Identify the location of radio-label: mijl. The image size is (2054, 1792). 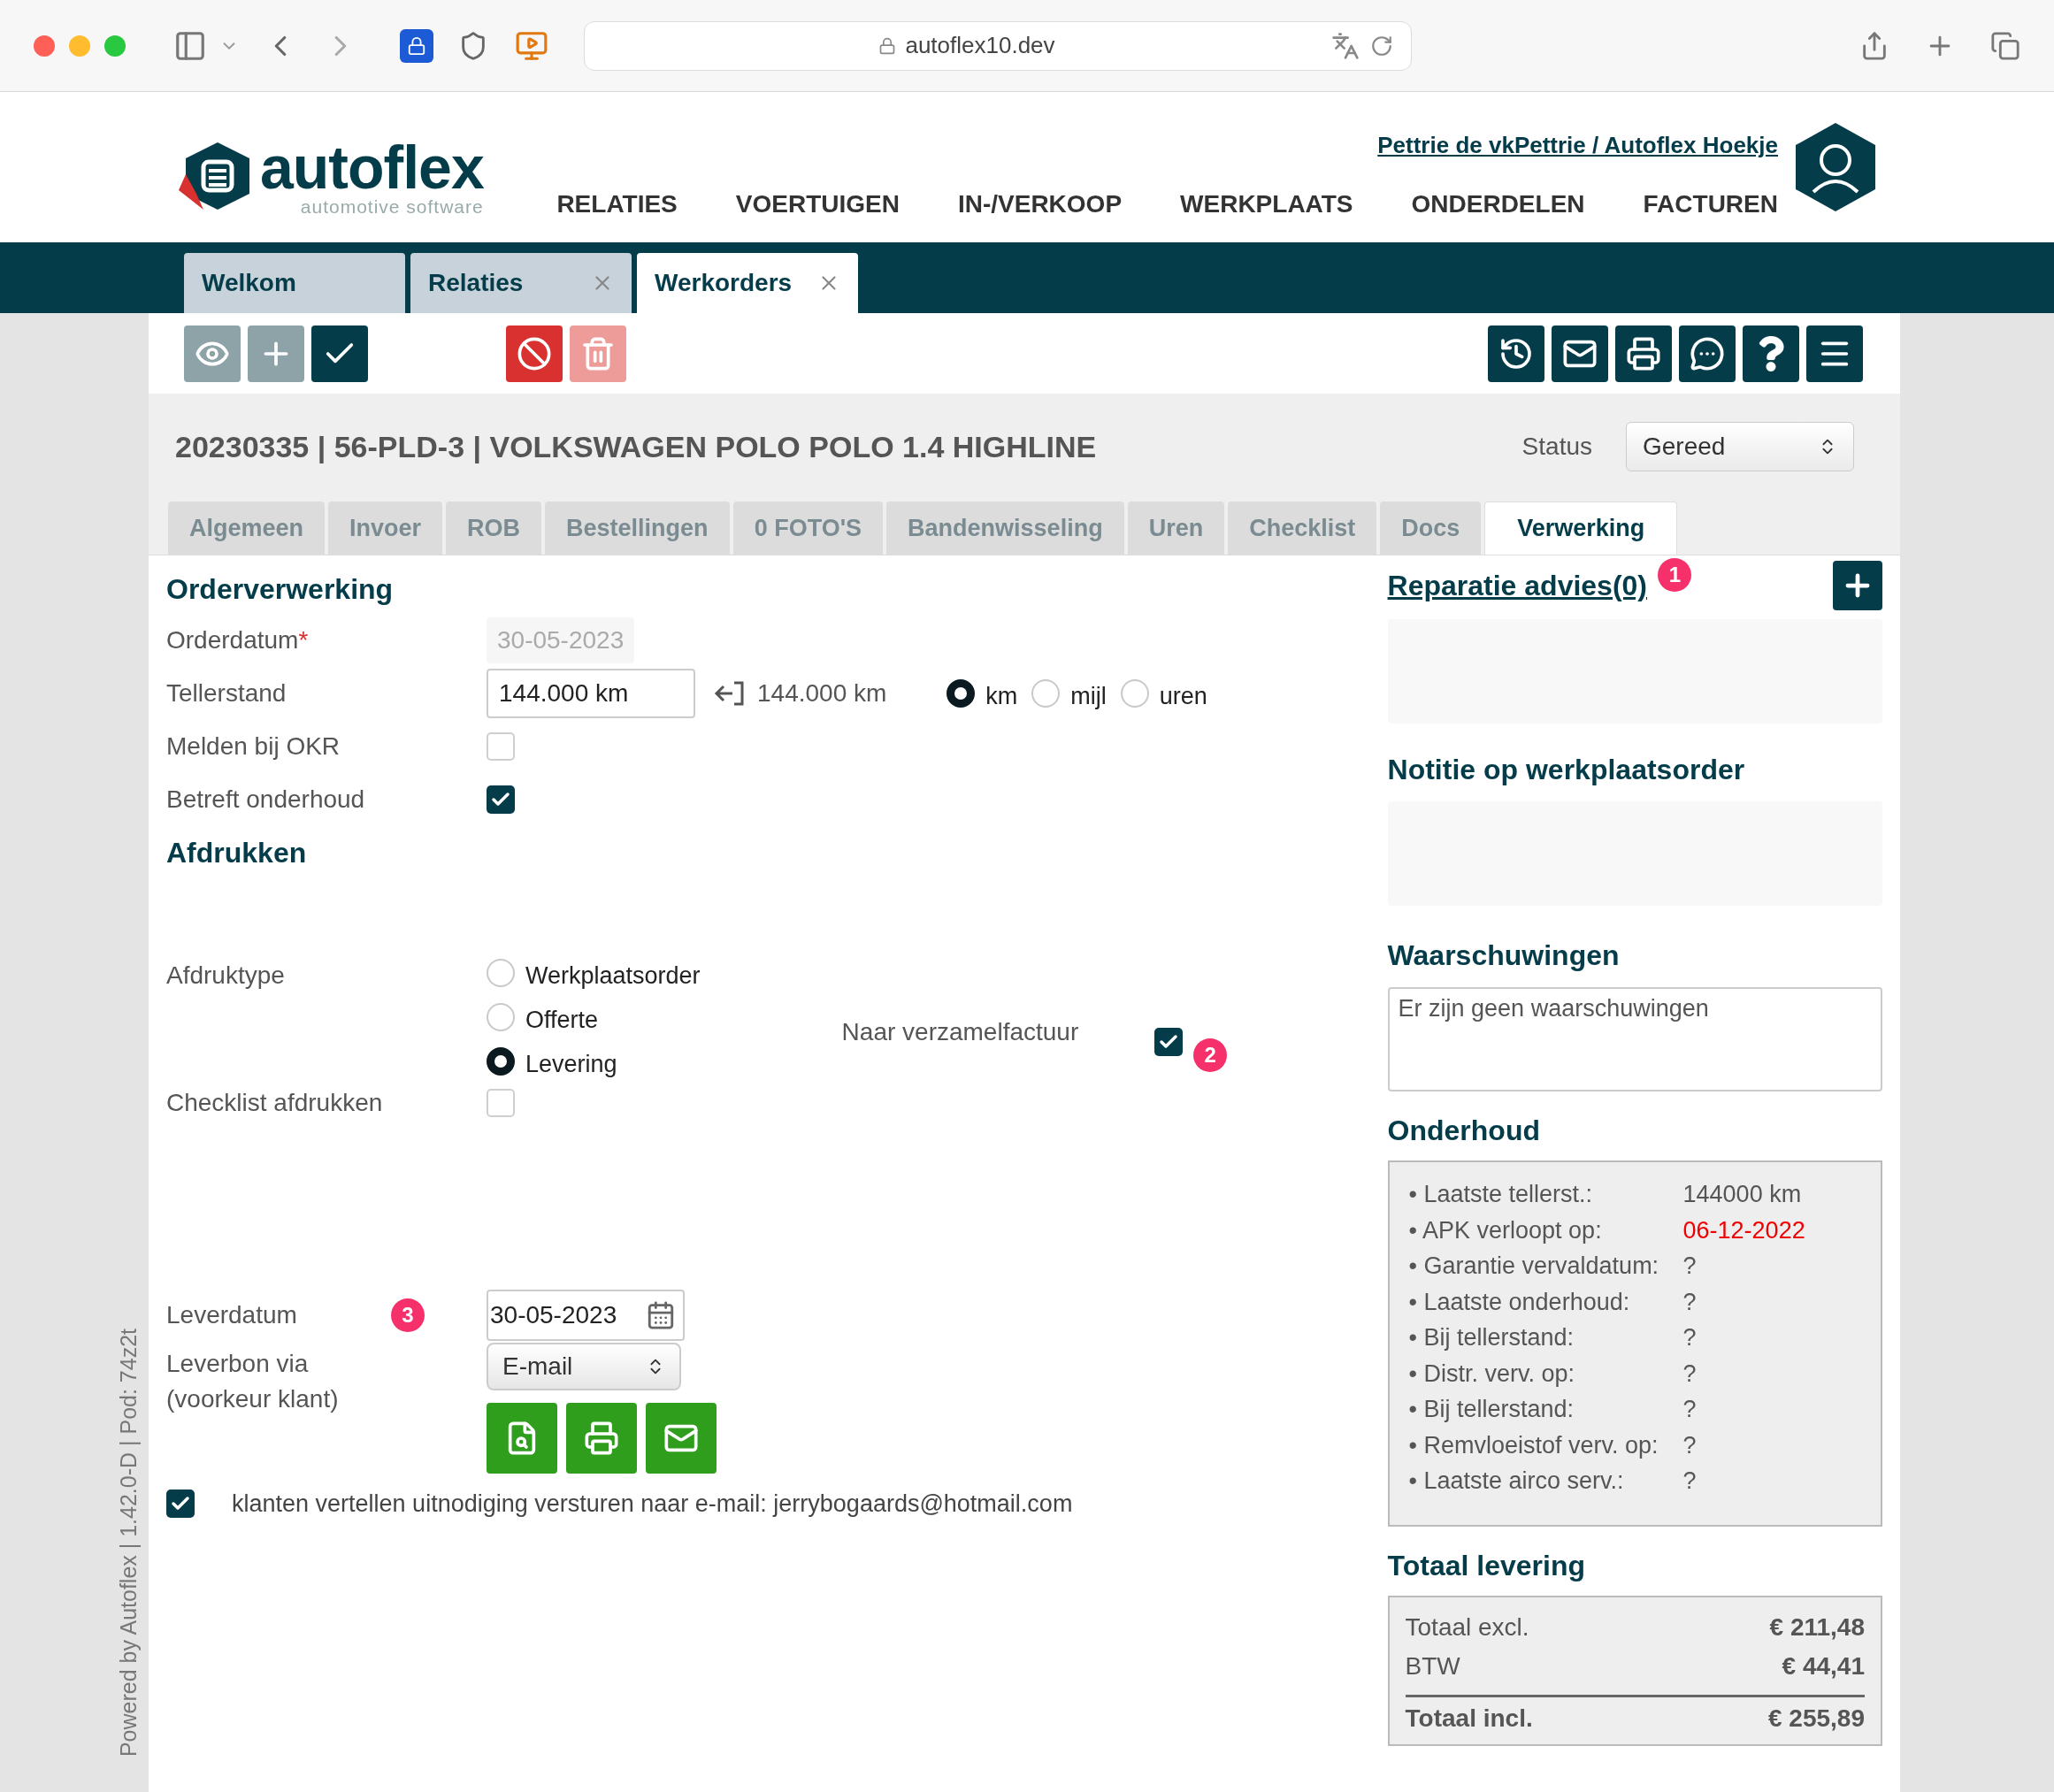
(1088, 696).